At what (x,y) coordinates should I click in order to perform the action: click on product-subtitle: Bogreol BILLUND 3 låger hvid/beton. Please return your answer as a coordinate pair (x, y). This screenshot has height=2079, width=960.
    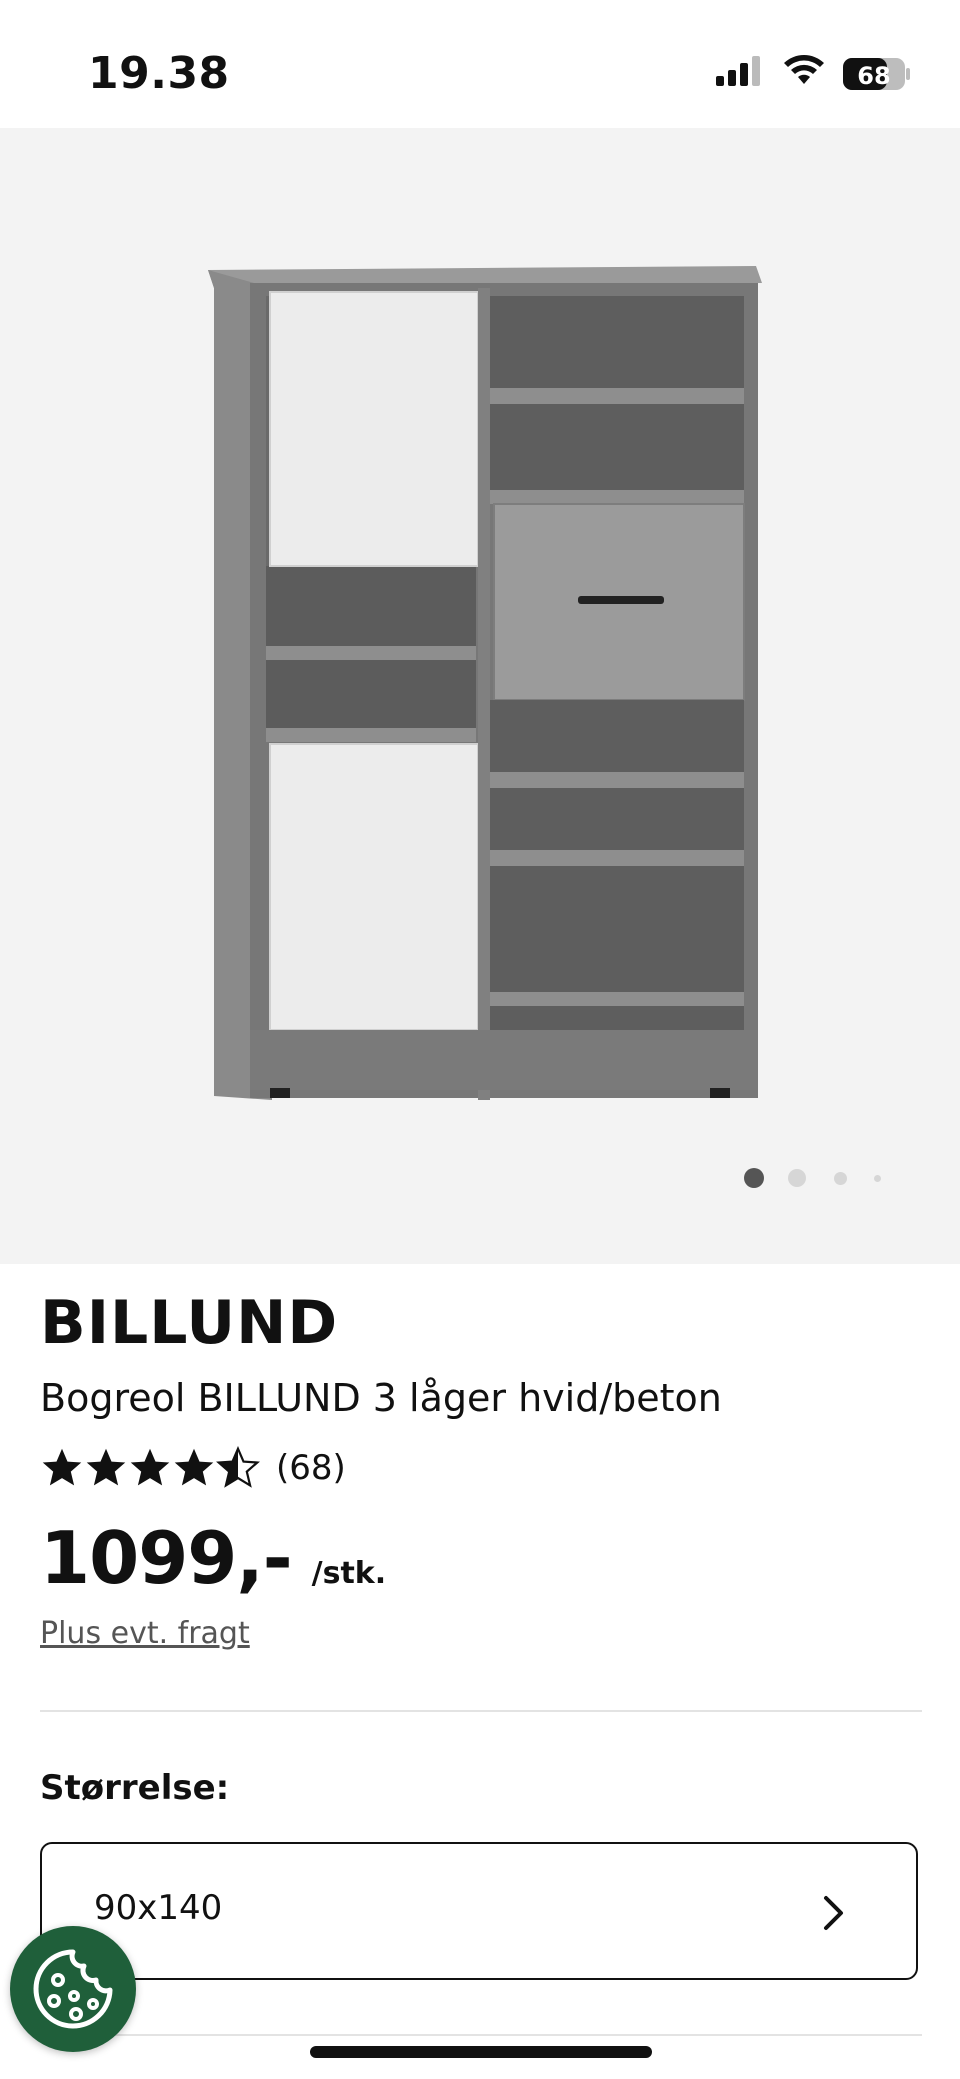
    Looking at the image, I should click on (381, 1398).